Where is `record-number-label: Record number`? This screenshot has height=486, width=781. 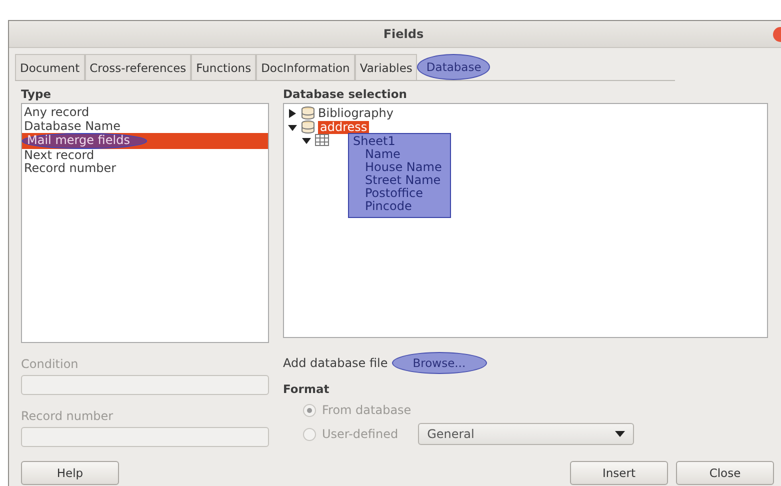 record-number-label: Record number is located at coordinates (67, 417).